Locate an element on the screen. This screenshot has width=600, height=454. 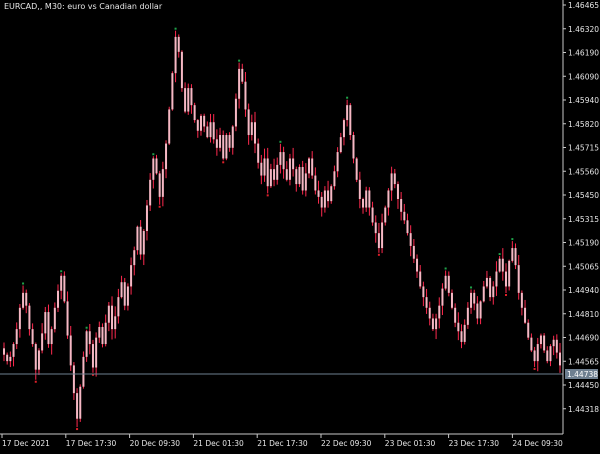
price-tick-label: 1.44690 is located at coordinates (583, 338).